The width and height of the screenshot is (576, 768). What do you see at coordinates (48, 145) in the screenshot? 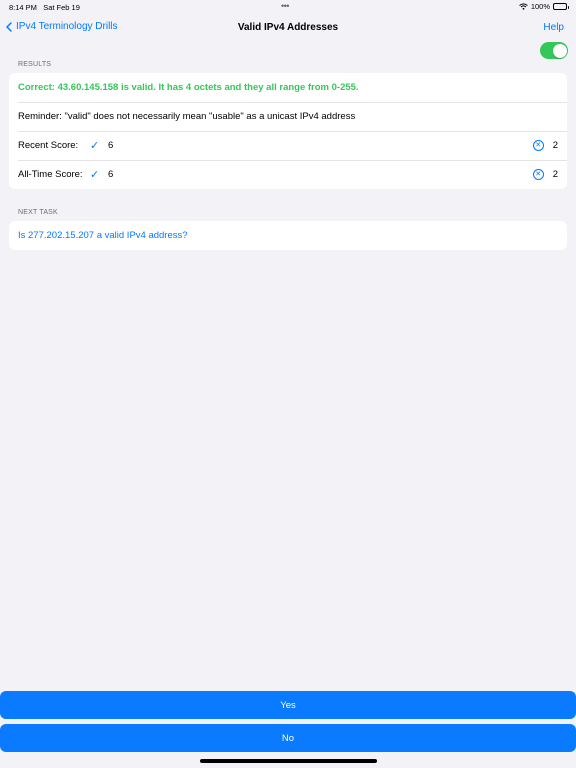
I see `recent-score-label: Recent Score:` at bounding box center [48, 145].